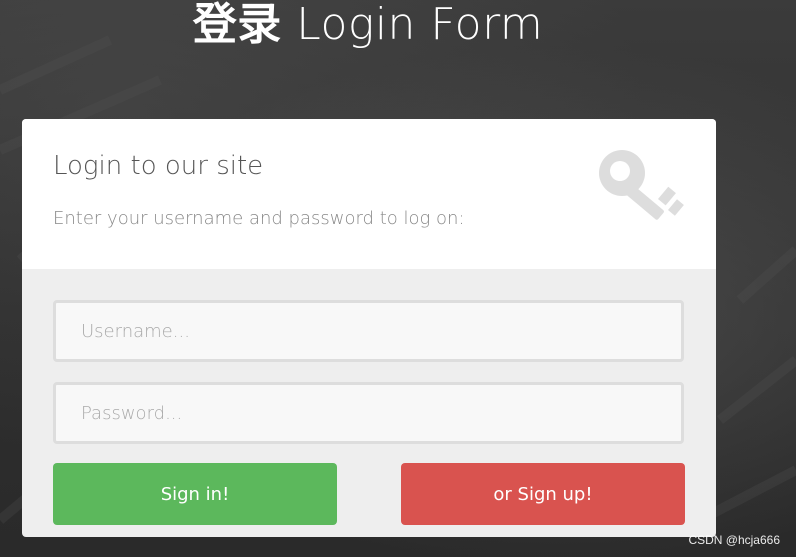 Image resolution: width=796 pixels, height=557 pixels. I want to click on page-title-cn: 登录, so click(237, 25).